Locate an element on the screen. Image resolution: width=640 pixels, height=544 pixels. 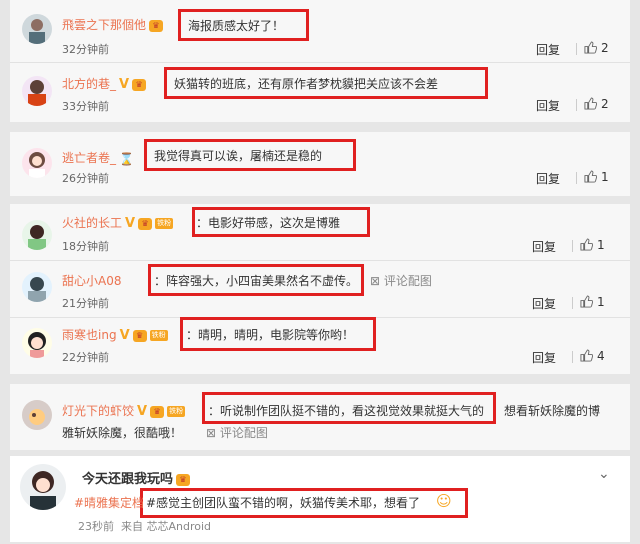
comment-text: ：阵容强大，小四宙美果然名不虚传。 is located at coordinates (256, 281).